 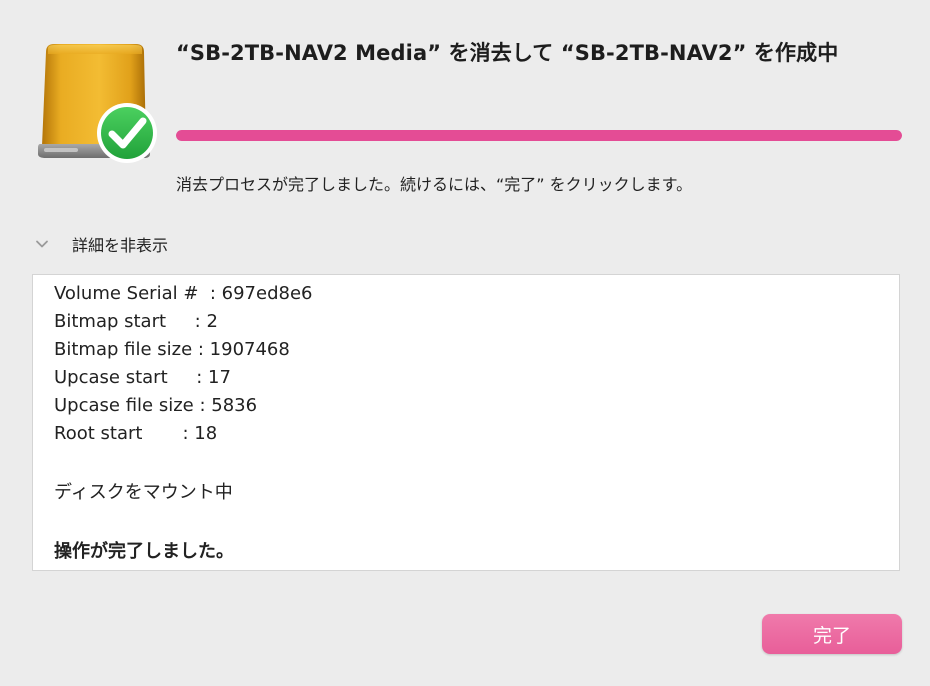 What do you see at coordinates (97, 103) in the screenshot?
I see `external-drive-icon` at bounding box center [97, 103].